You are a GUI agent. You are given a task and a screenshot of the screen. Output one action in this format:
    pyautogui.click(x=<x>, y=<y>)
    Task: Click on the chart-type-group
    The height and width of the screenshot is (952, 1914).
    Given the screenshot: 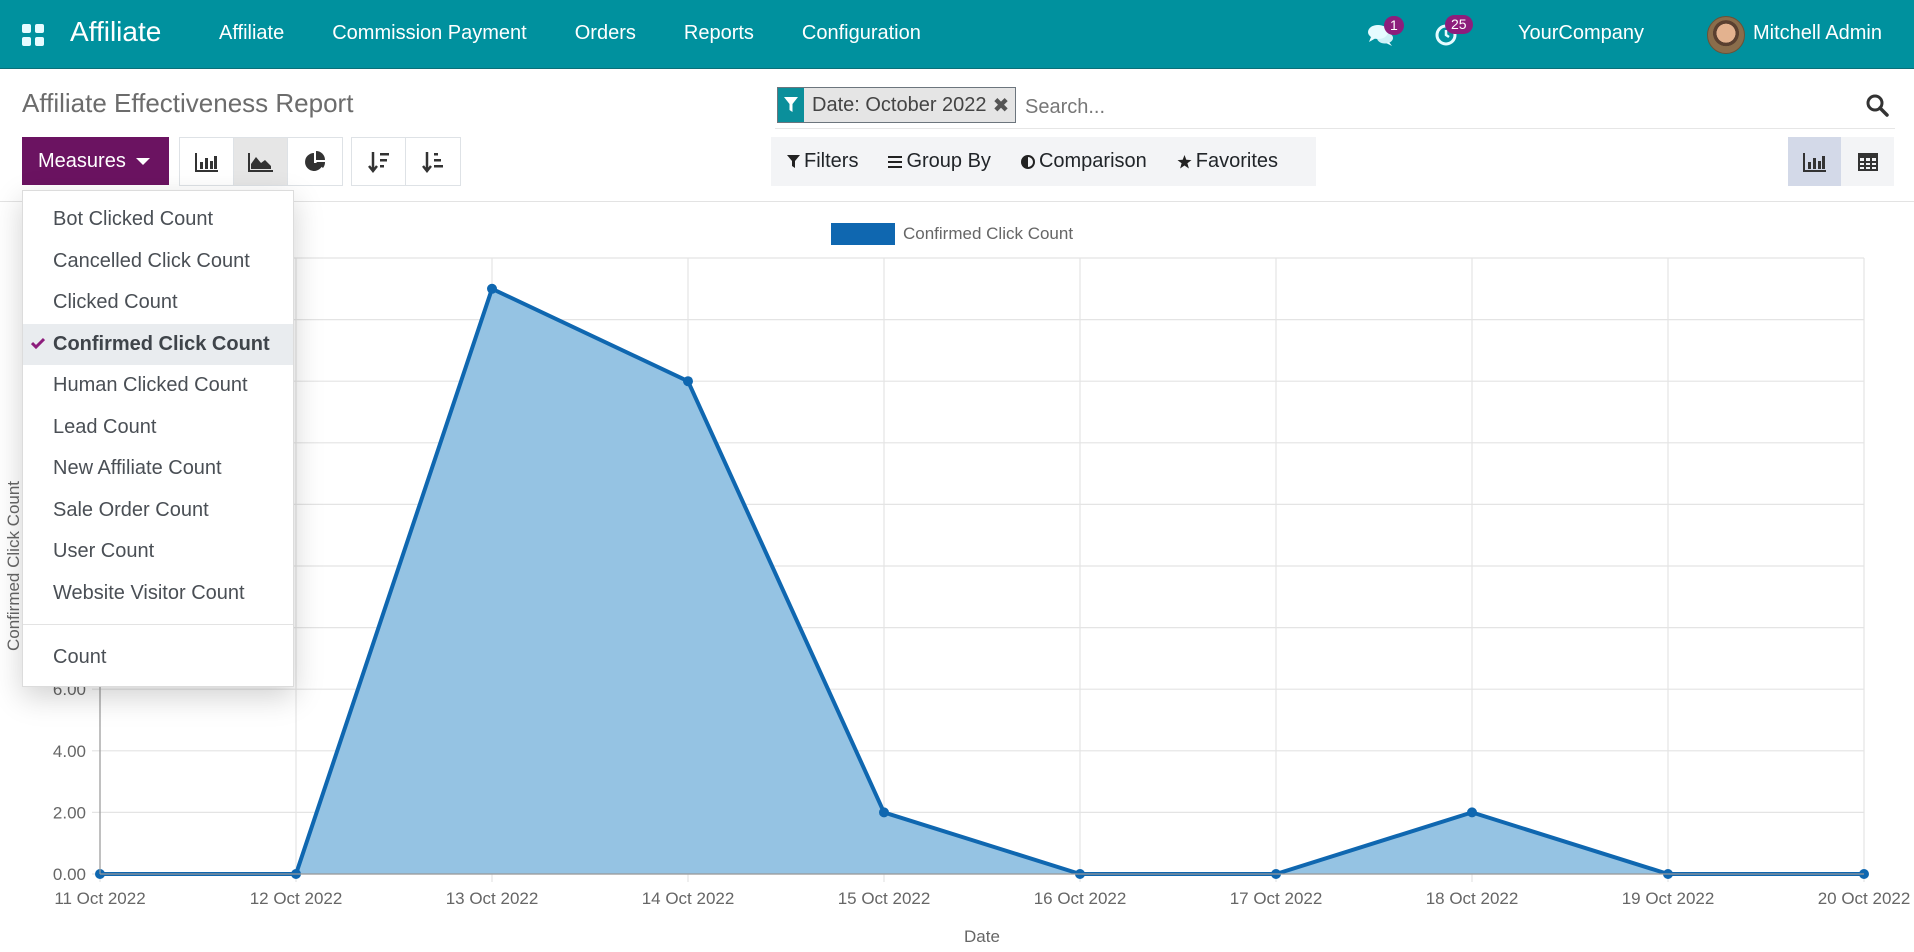 What is the action you would take?
    pyautogui.click(x=261, y=161)
    